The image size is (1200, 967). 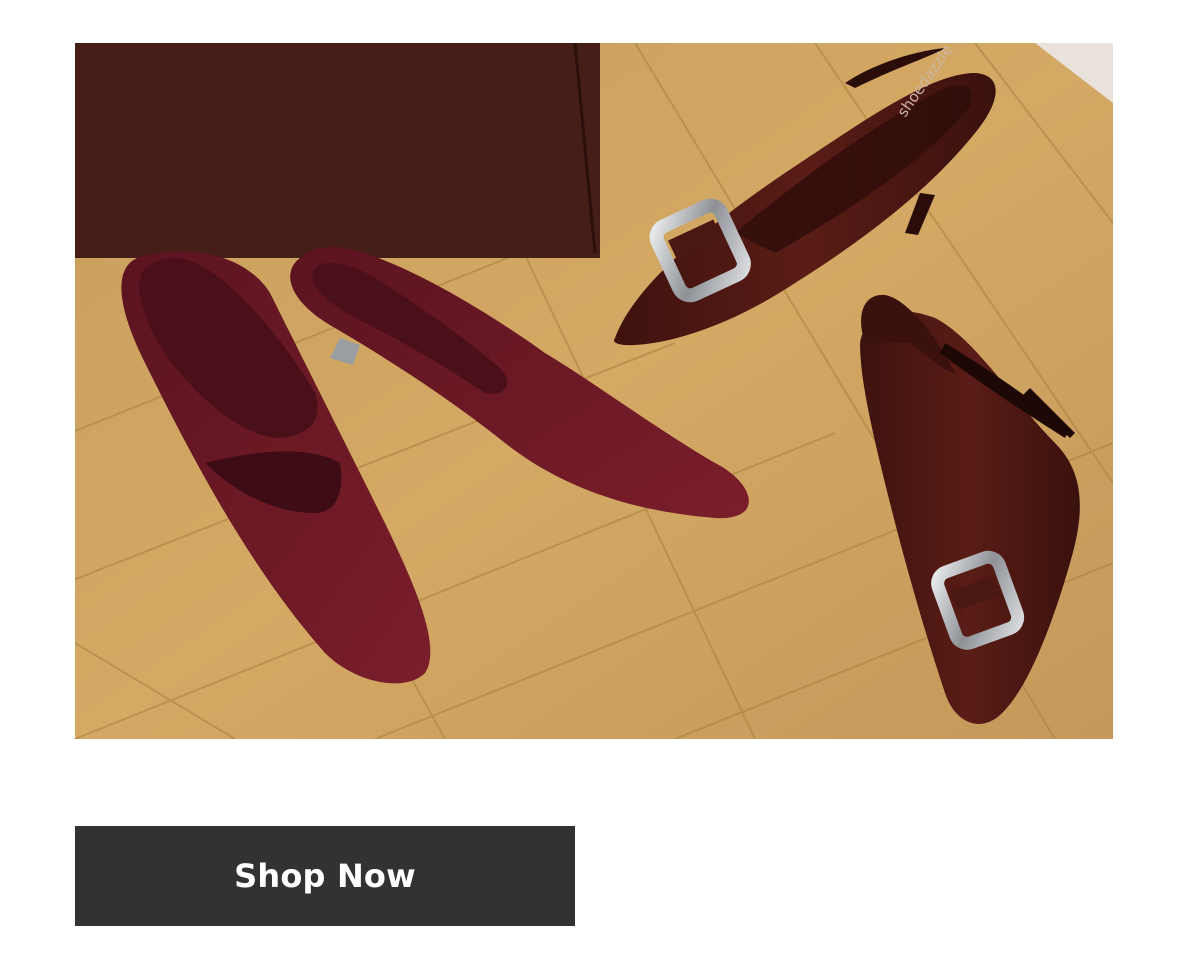 I want to click on leather-bag, so click(x=337, y=150).